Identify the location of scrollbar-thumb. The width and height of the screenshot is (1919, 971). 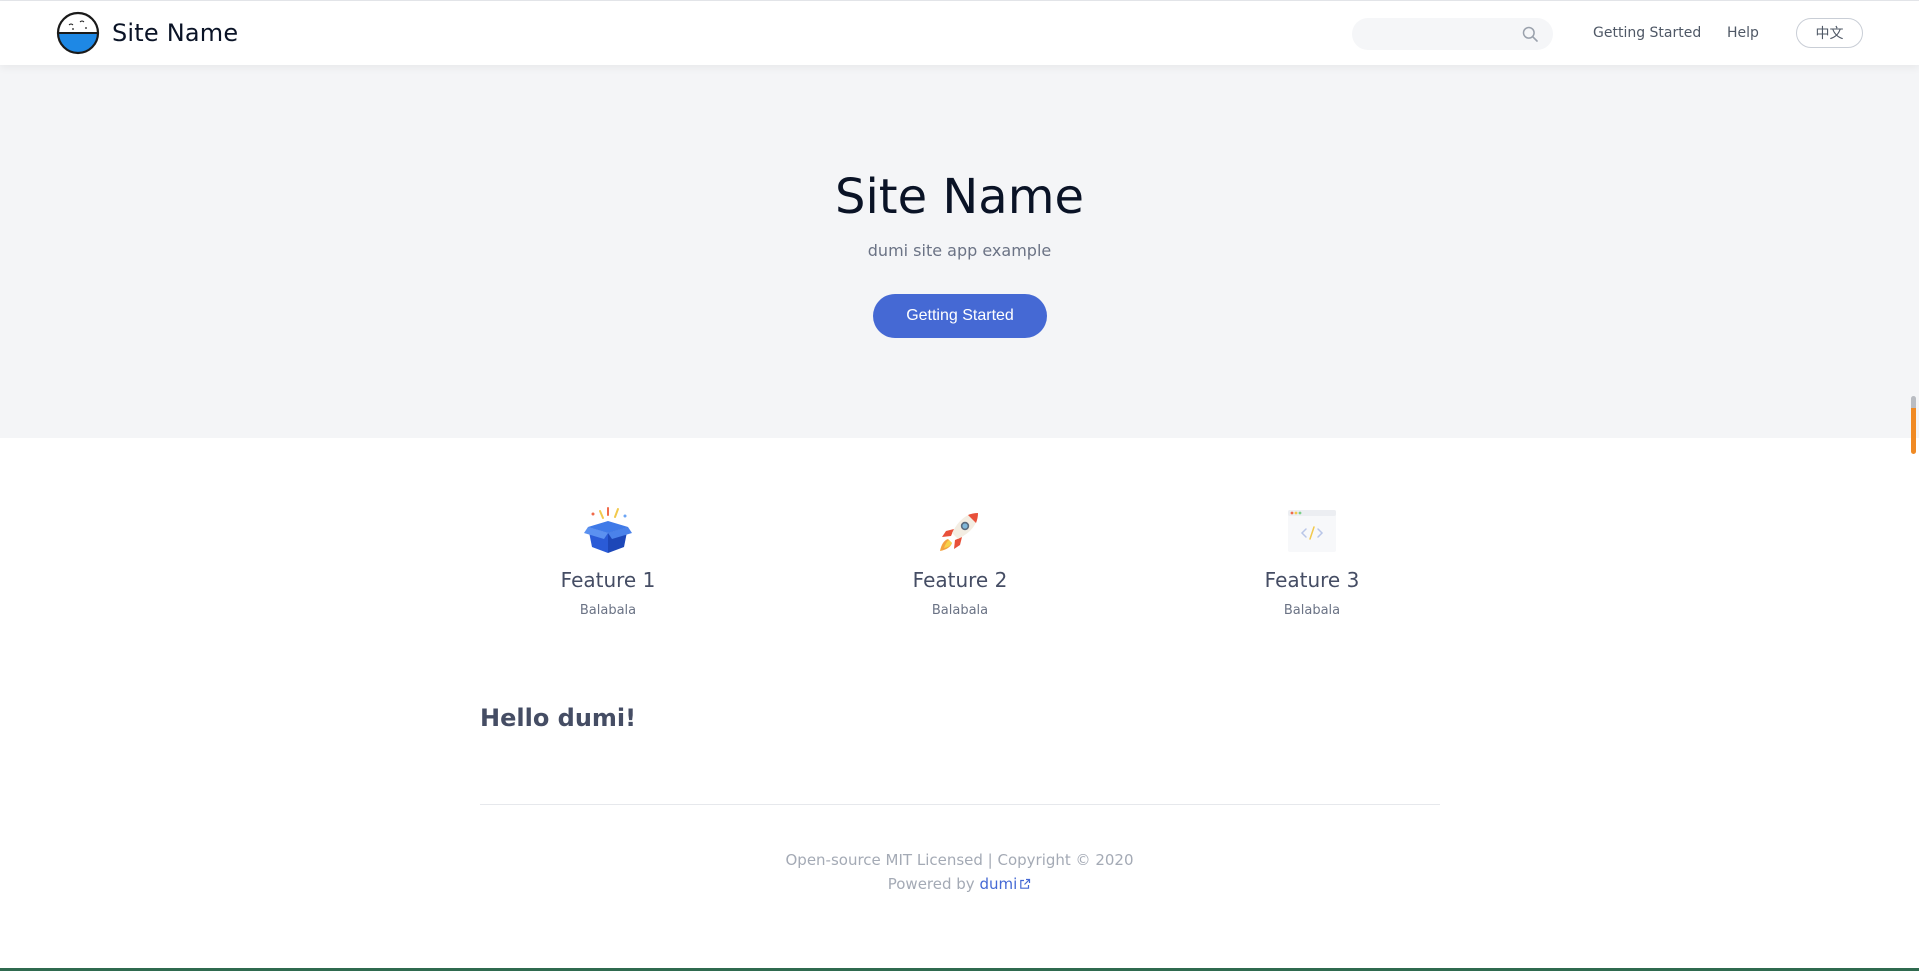
(1913, 425).